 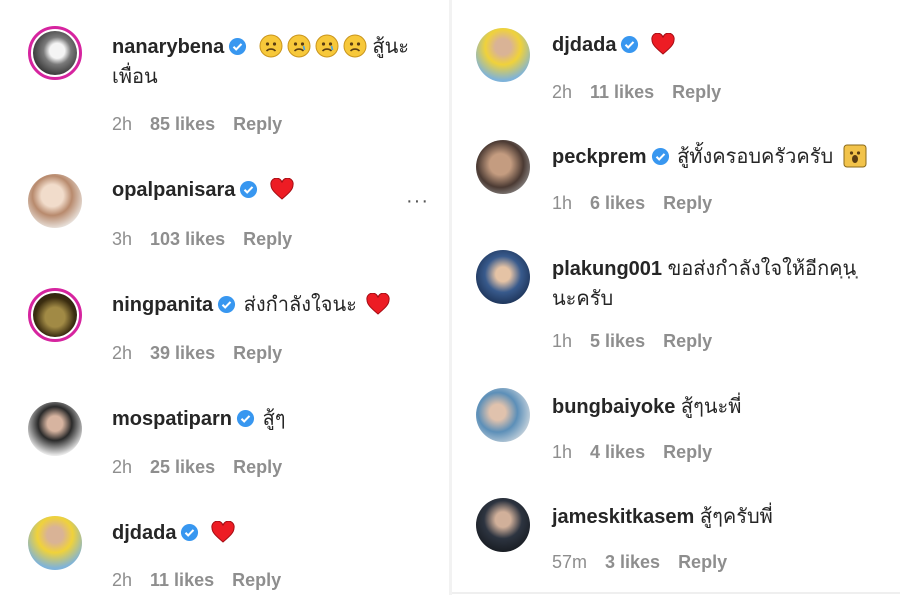 I want to click on comment-text-line2: นะครับ, so click(x=583, y=299).